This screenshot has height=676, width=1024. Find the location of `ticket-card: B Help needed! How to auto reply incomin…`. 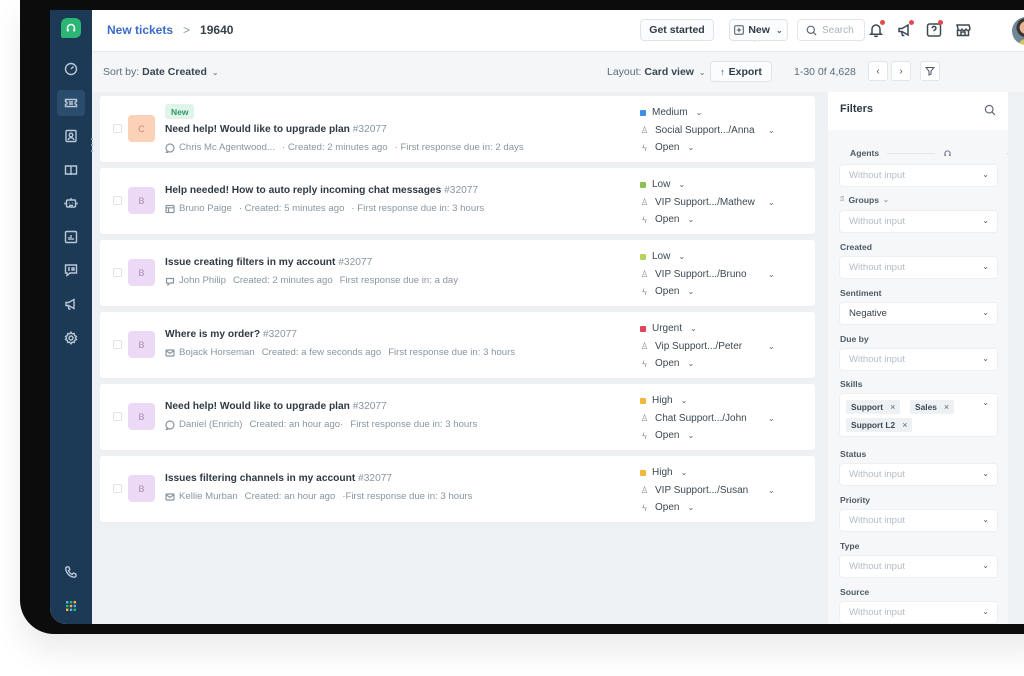

ticket-card: B Help needed! How to auto reply incomin… is located at coordinates (457, 201).